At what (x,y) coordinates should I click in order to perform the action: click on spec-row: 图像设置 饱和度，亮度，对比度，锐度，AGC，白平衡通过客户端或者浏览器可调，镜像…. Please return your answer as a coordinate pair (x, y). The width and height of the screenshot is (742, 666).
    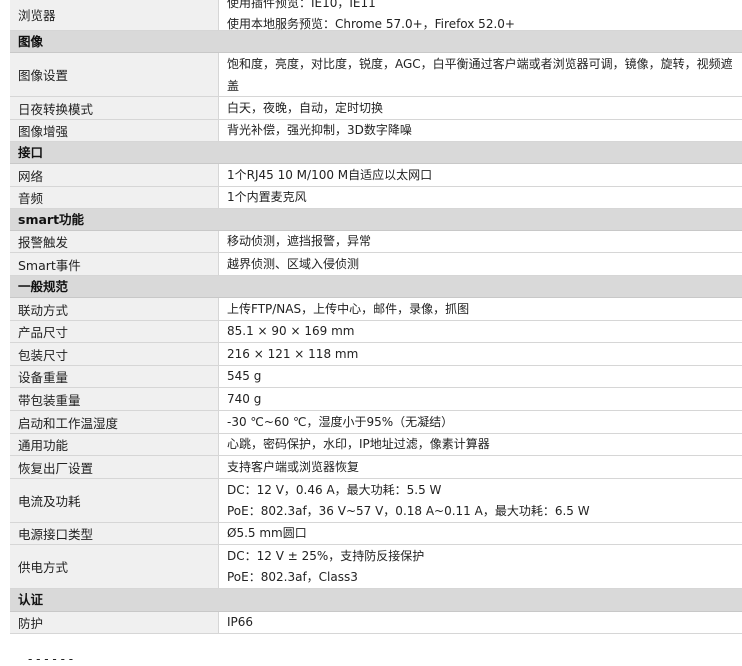
    Looking at the image, I should click on (376, 75).